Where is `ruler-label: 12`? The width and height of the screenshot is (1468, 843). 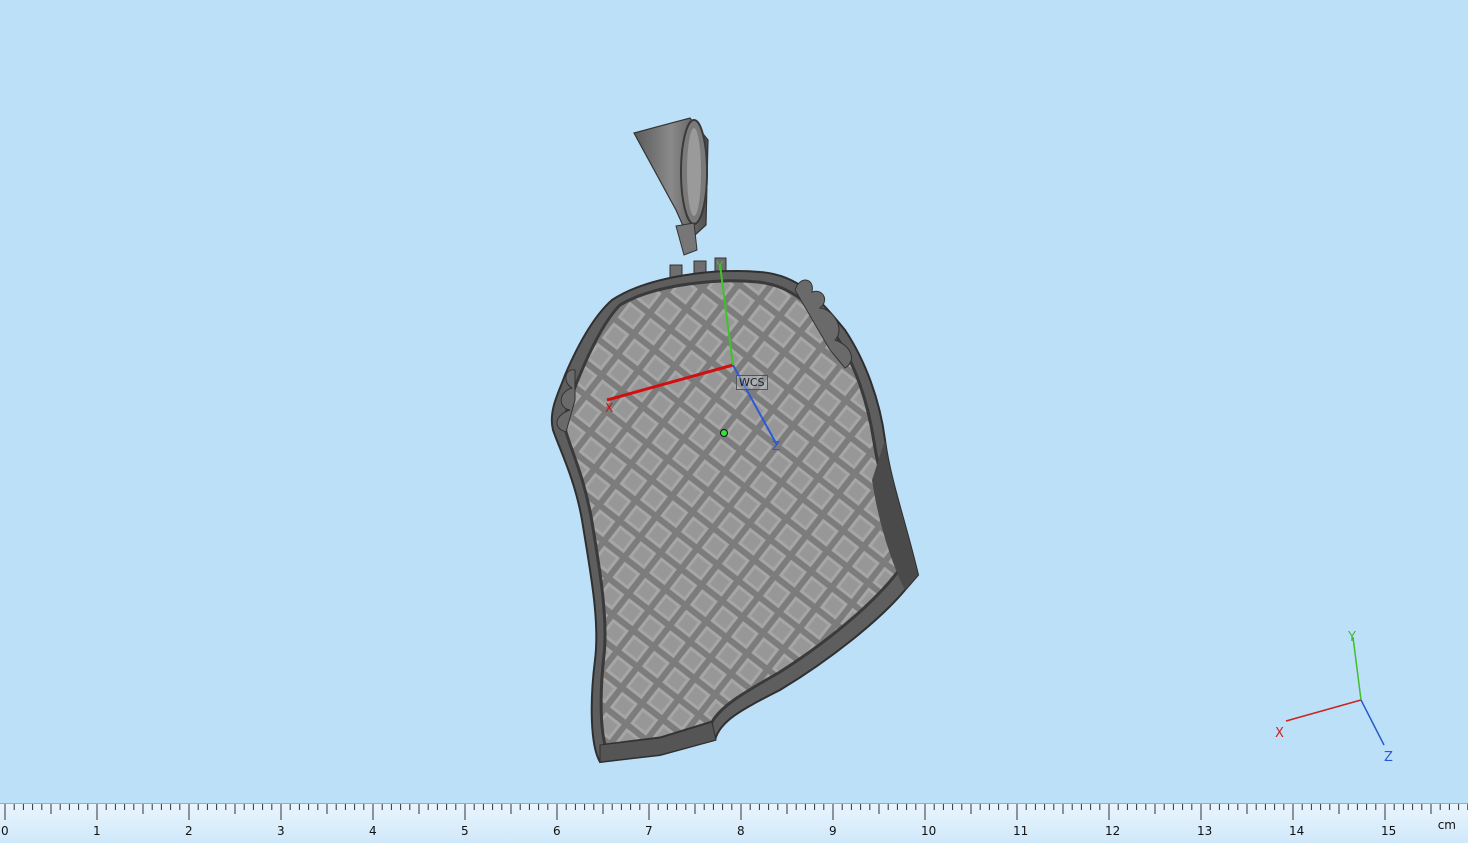 ruler-label: 12 is located at coordinates (1113, 831).